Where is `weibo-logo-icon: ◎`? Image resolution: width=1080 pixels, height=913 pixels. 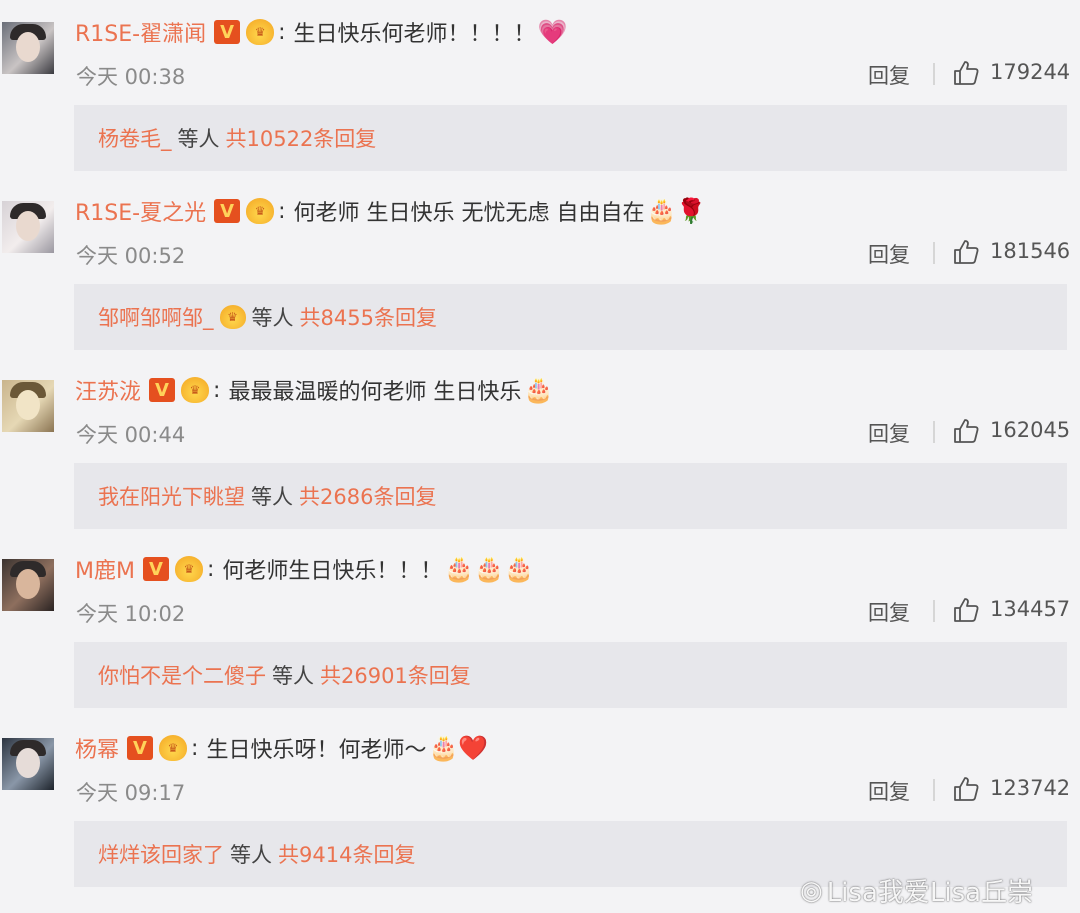
weibo-logo-icon: ◎ is located at coordinates (811, 890).